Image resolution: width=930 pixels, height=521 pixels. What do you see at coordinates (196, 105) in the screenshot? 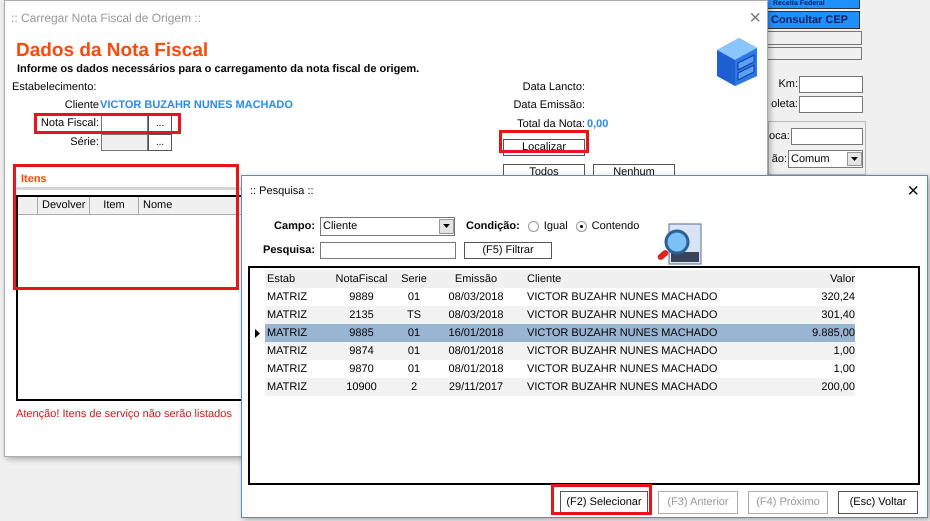
I see `client-name: VICTOR BUZAHR NUNES MACHADO` at bounding box center [196, 105].